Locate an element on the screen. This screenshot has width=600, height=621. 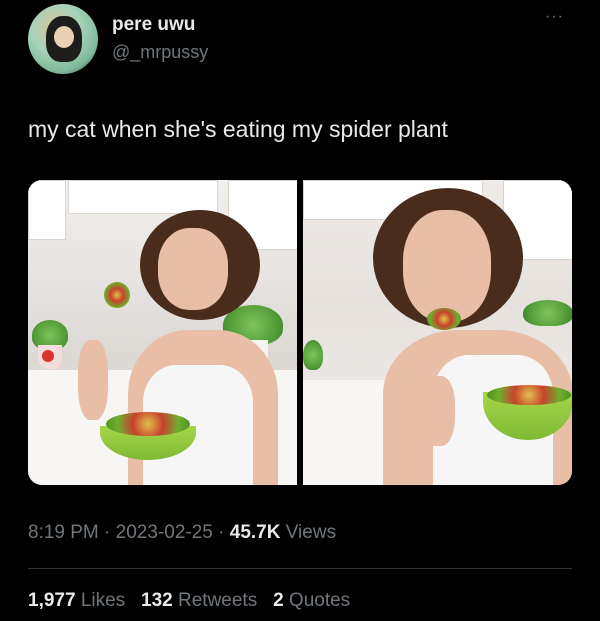
retweets-stat: 132 Retweets is located at coordinates (199, 600).